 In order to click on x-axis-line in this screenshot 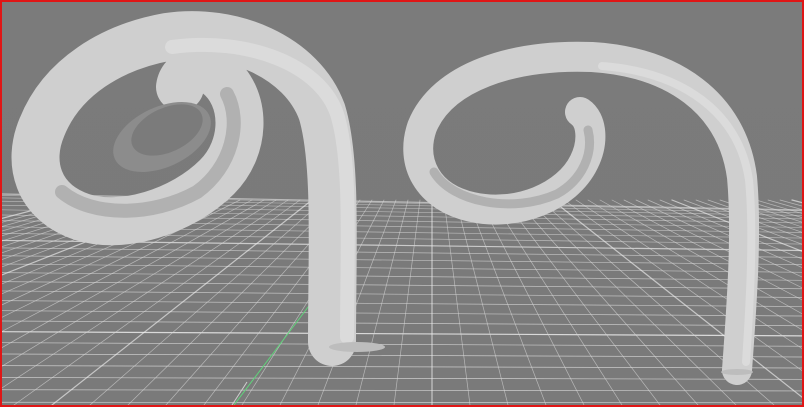, I will do `click(239, 393)`.